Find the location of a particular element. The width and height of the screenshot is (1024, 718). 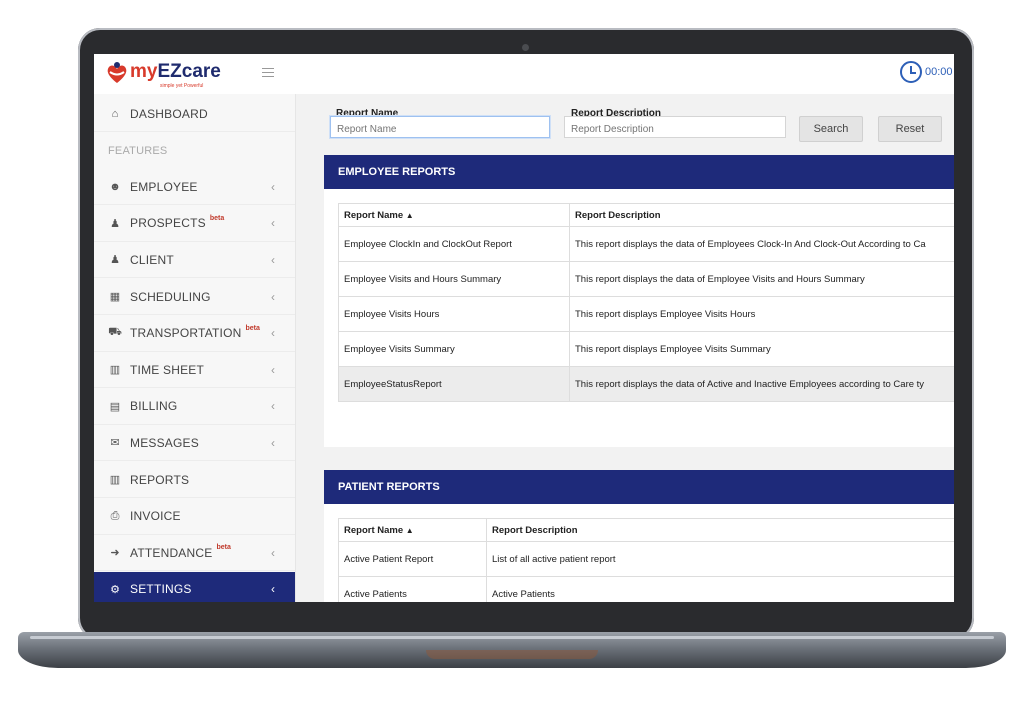

sidebar-item-invoice: ⎙ INVOICE is located at coordinates (194, 516).